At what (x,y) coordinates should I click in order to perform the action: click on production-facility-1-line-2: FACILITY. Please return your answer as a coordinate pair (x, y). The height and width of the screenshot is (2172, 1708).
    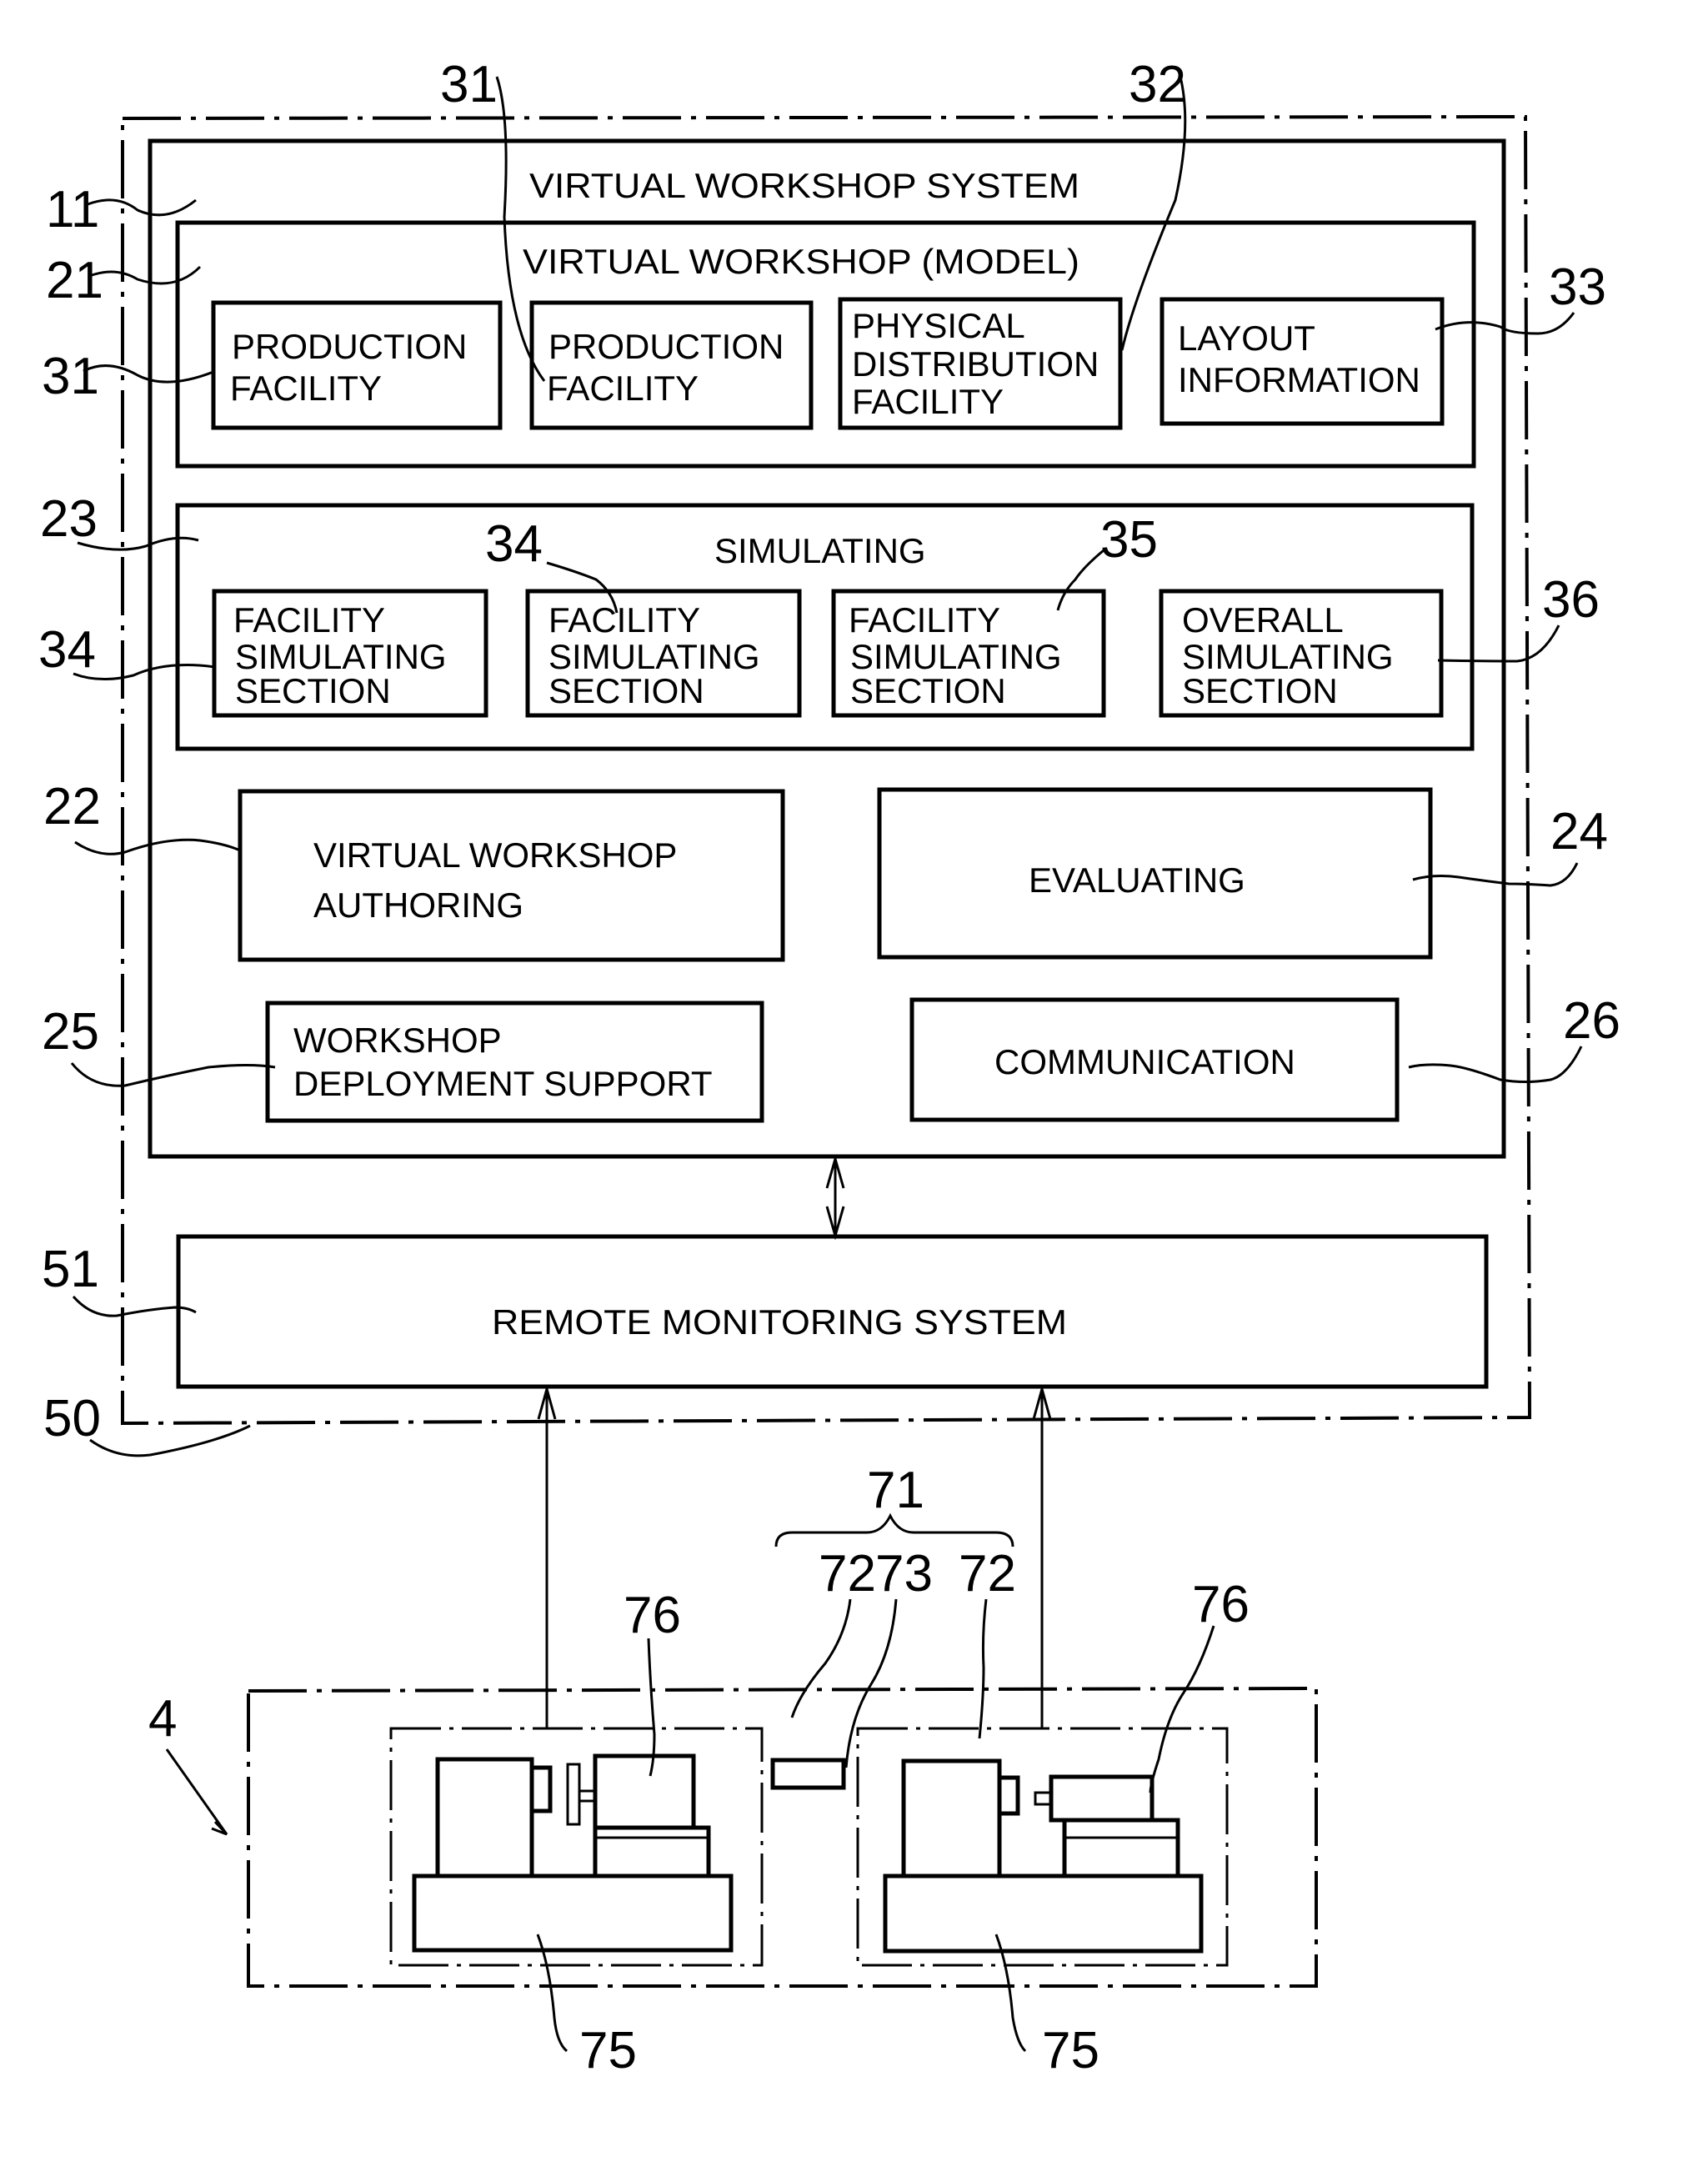
    Looking at the image, I should click on (306, 388).